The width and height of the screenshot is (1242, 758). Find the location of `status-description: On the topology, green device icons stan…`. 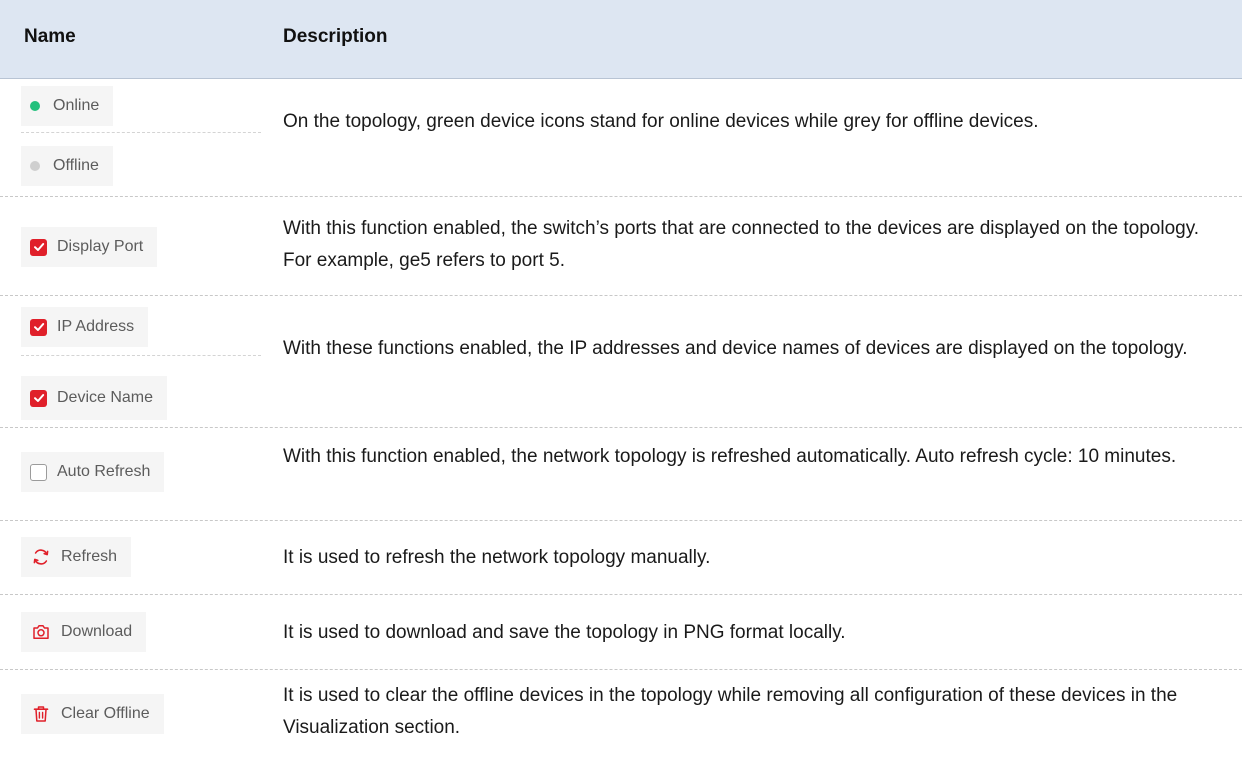

status-description: On the topology, green device icons stan… is located at coordinates (661, 121).